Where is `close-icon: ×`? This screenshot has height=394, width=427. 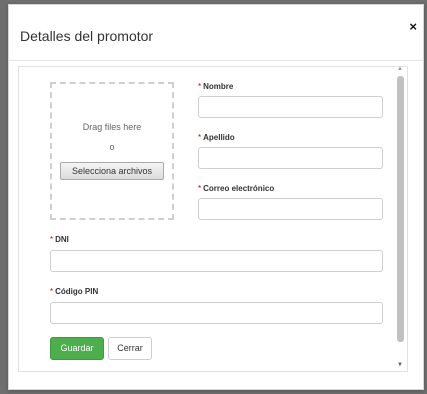
close-icon: × is located at coordinates (413, 26).